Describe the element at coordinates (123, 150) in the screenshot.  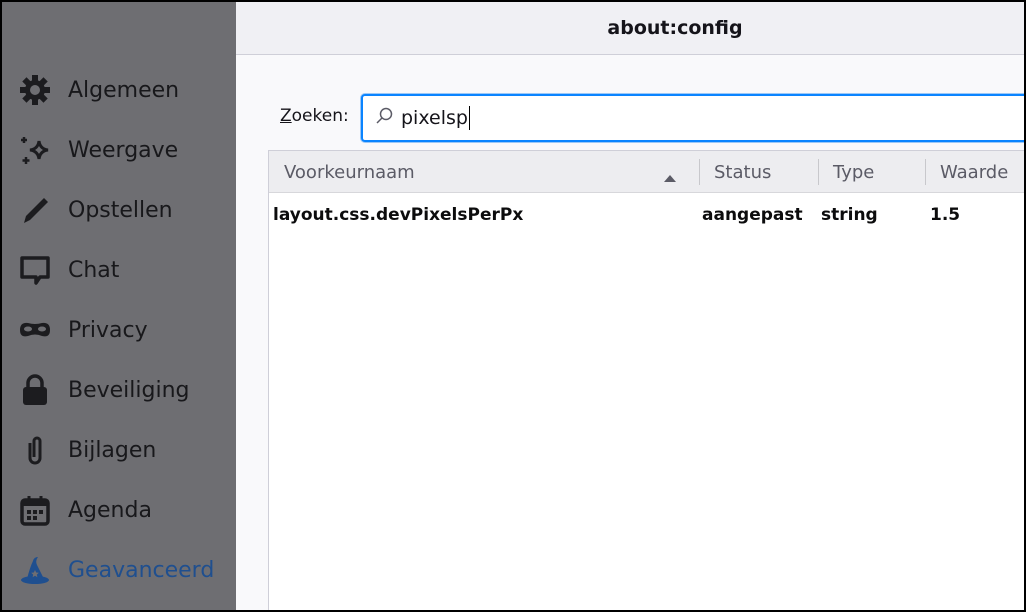
I see `sidebar-item-label: Weergave` at that location.